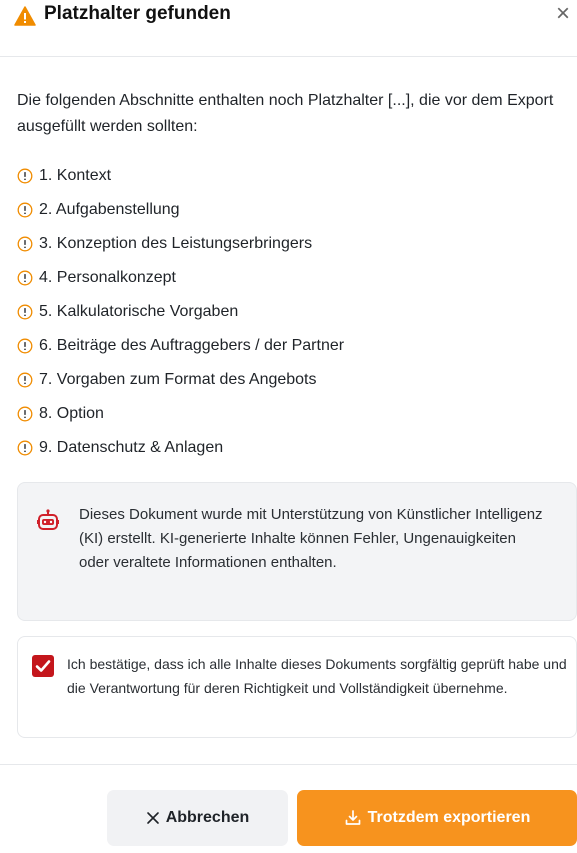 This screenshot has width=577, height=853. I want to click on list-item: 8. Option, so click(180, 414).